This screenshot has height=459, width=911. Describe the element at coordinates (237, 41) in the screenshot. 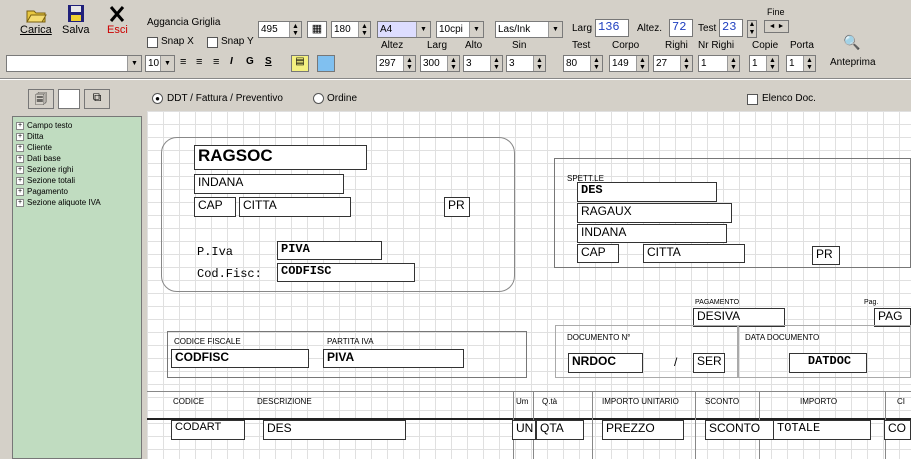

I see `snapy-label: Snap Y` at that location.